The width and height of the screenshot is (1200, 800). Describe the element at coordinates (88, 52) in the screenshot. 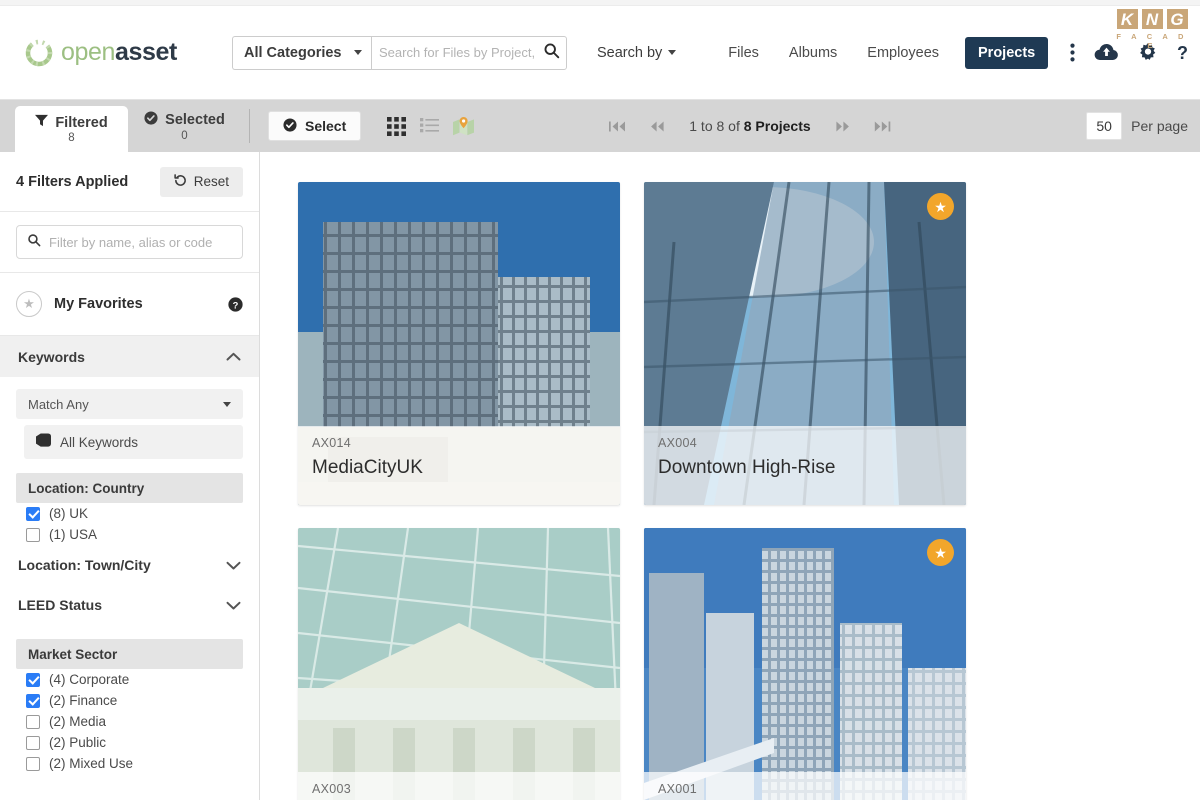

I see `logo-open-text: open` at that location.